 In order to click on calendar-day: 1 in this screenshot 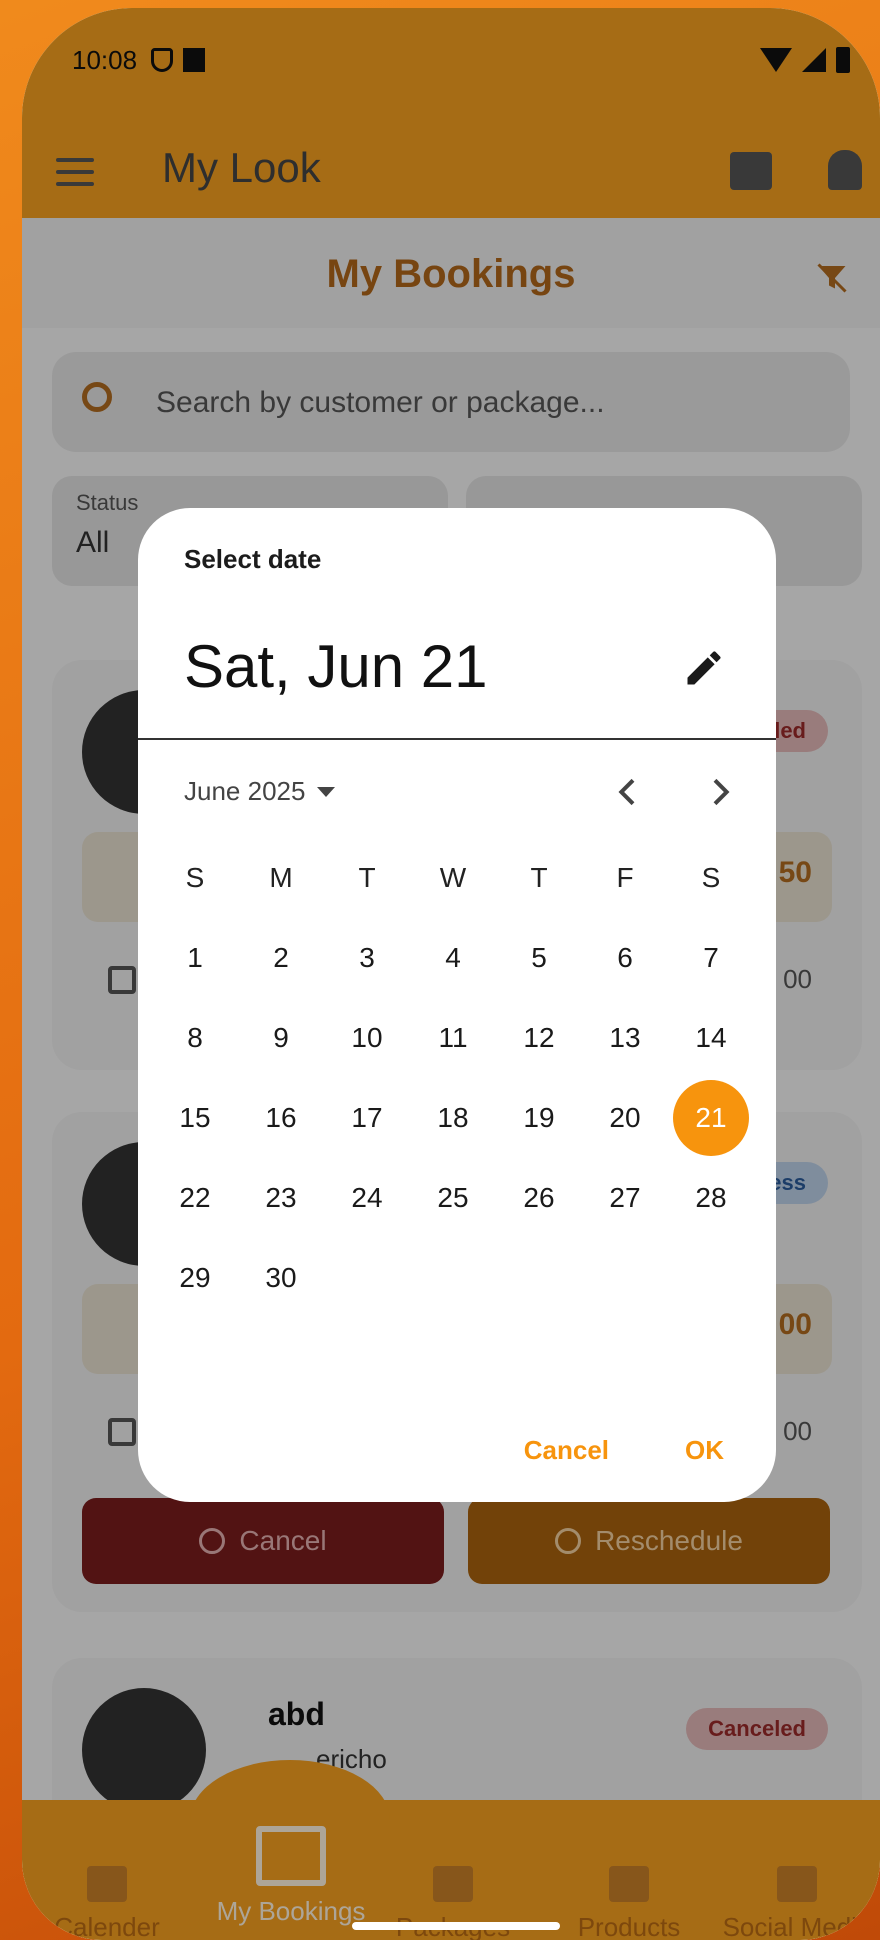, I will do `click(195, 958)`.